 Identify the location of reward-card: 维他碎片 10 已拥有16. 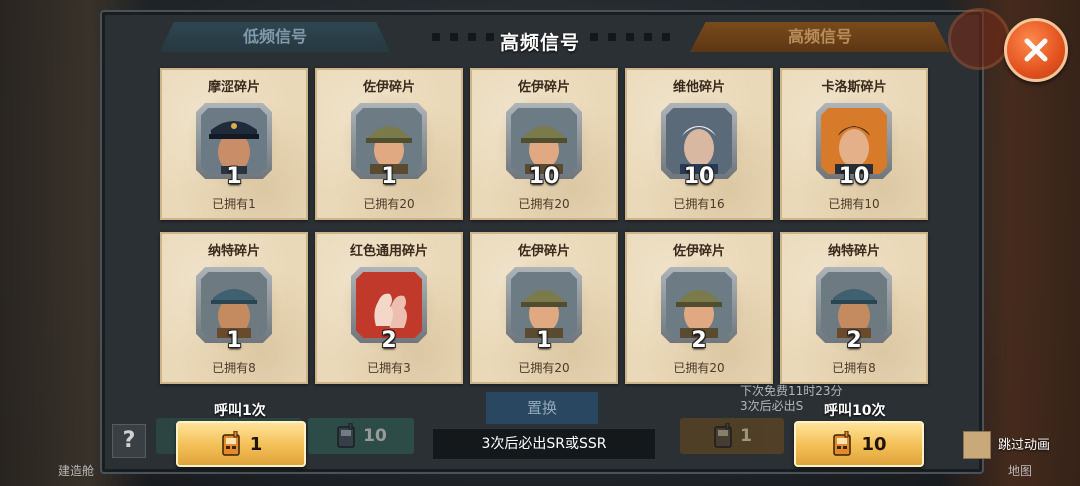
(699, 144).